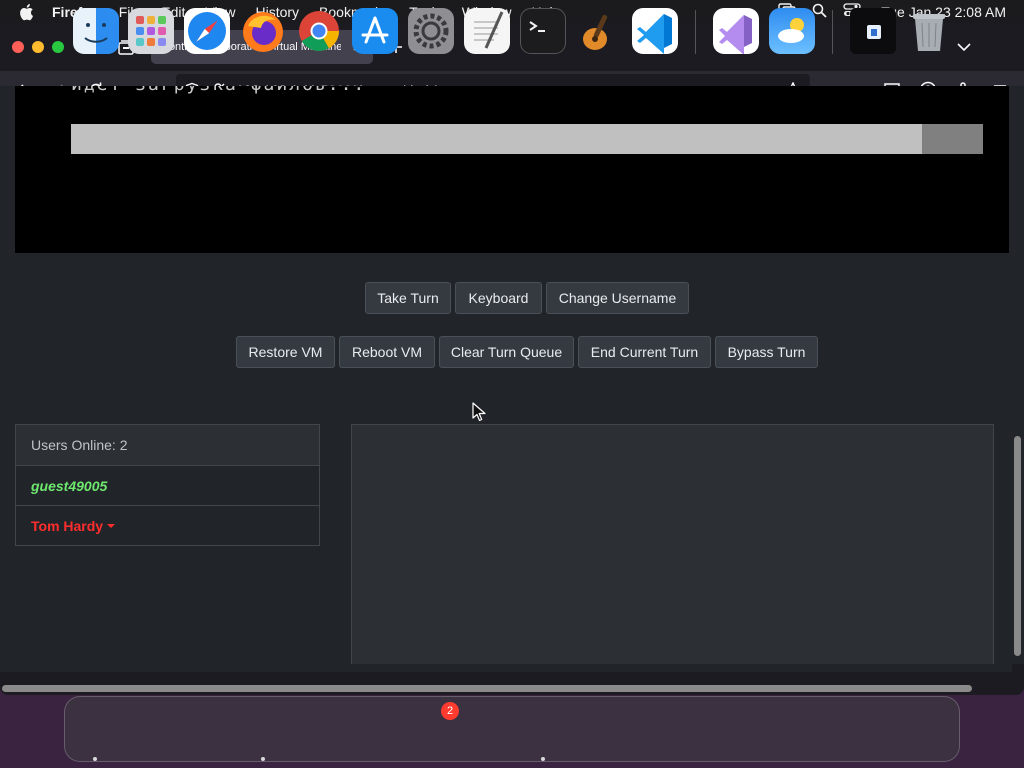 This screenshot has height=768, width=1024. Describe the element at coordinates (18, 47) in the screenshot. I see `window-close-button` at that location.